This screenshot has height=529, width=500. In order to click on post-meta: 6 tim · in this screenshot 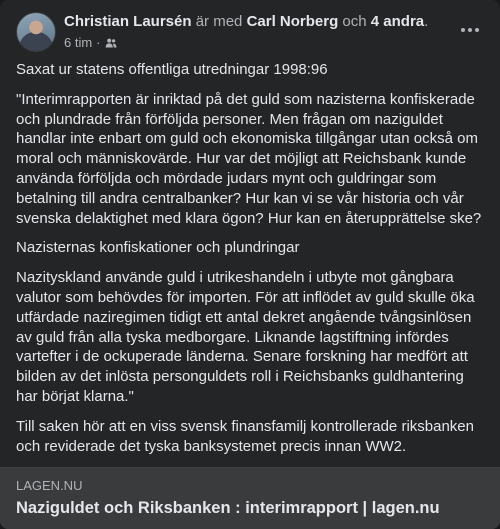, I will do `click(254, 43)`.